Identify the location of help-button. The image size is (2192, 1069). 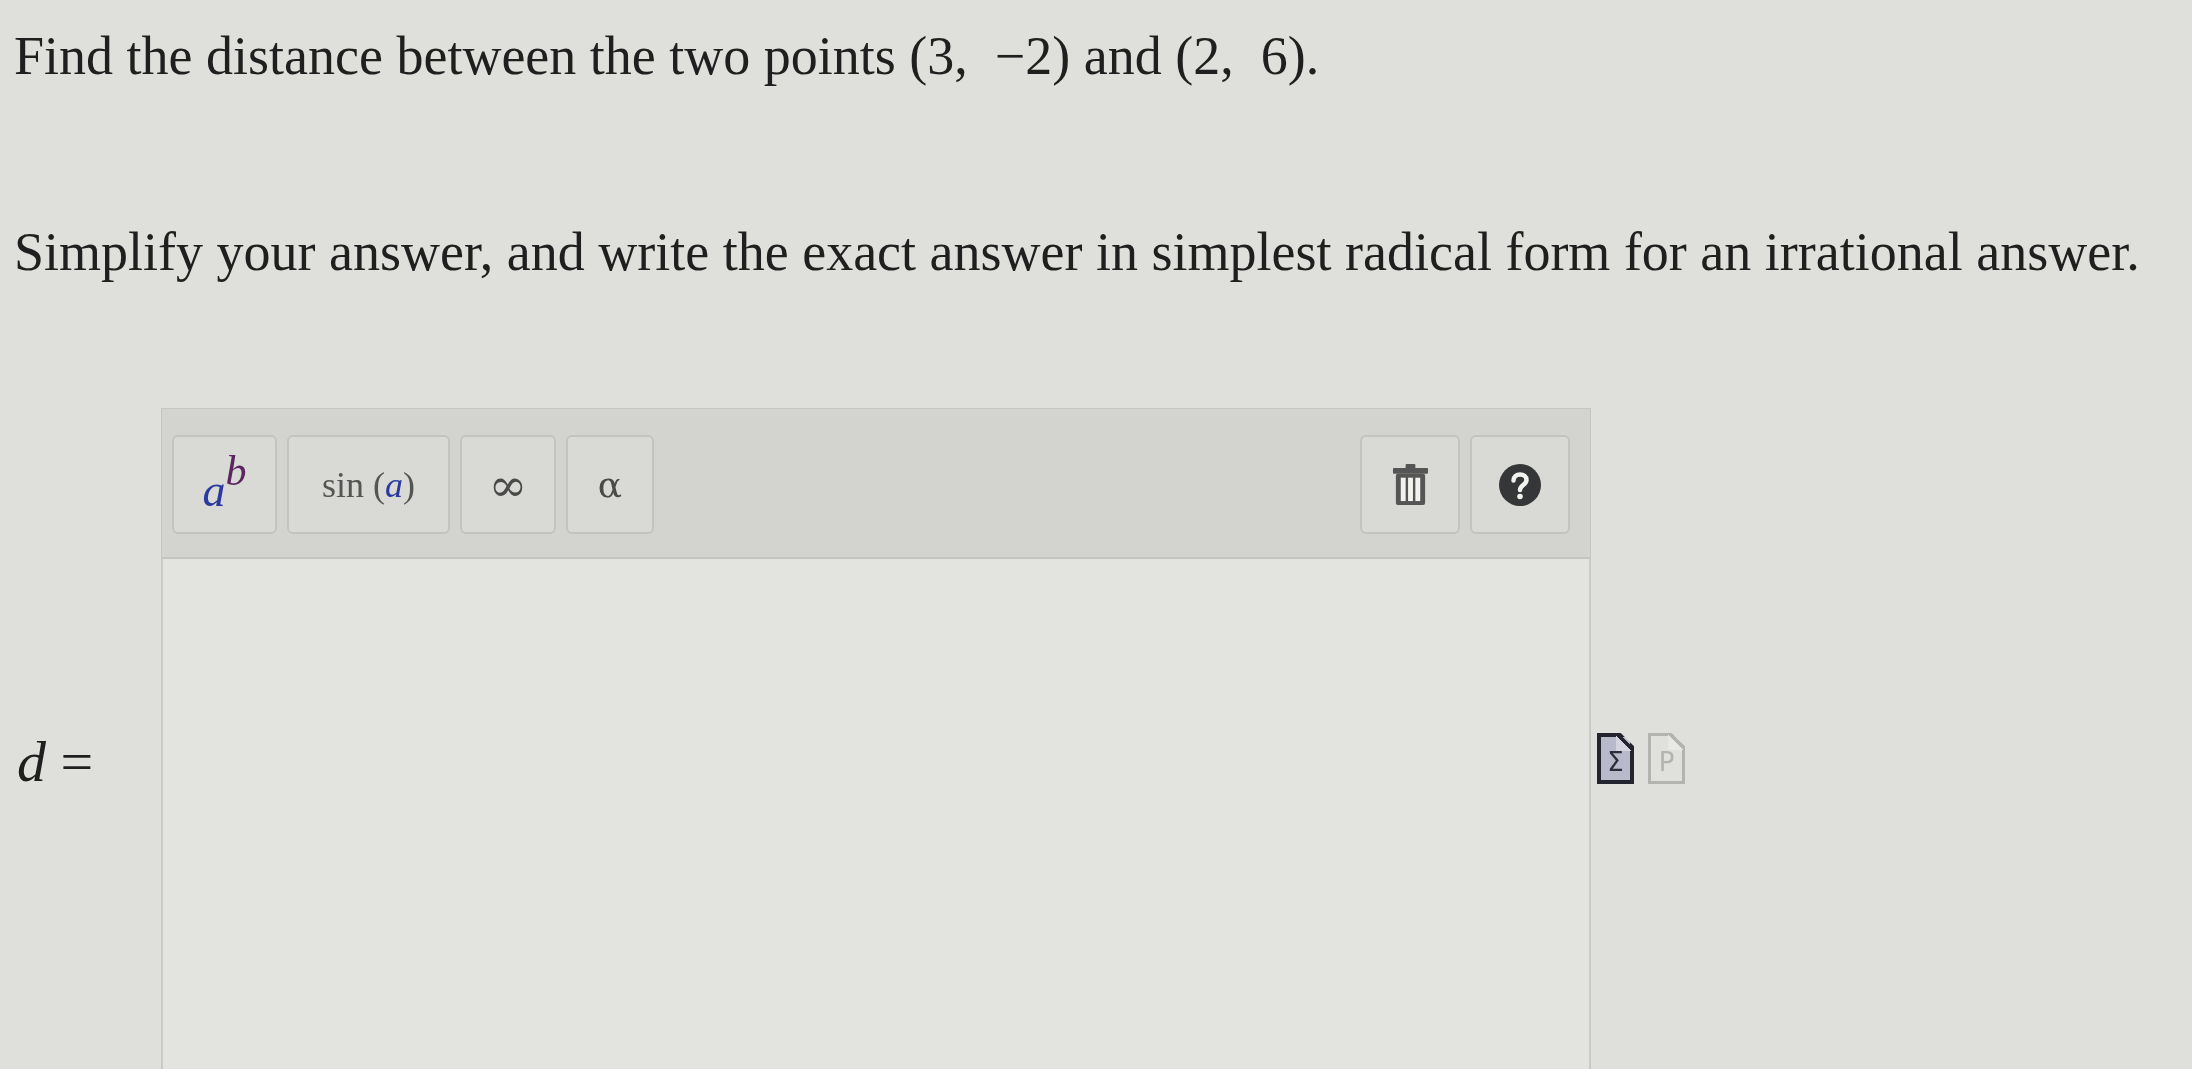
(1520, 484).